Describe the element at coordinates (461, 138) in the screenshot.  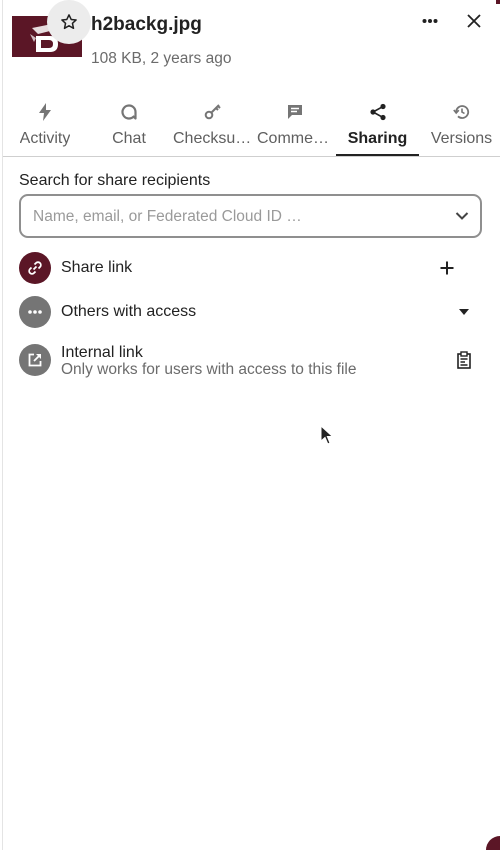
I see `tab-label: Versions` at that location.